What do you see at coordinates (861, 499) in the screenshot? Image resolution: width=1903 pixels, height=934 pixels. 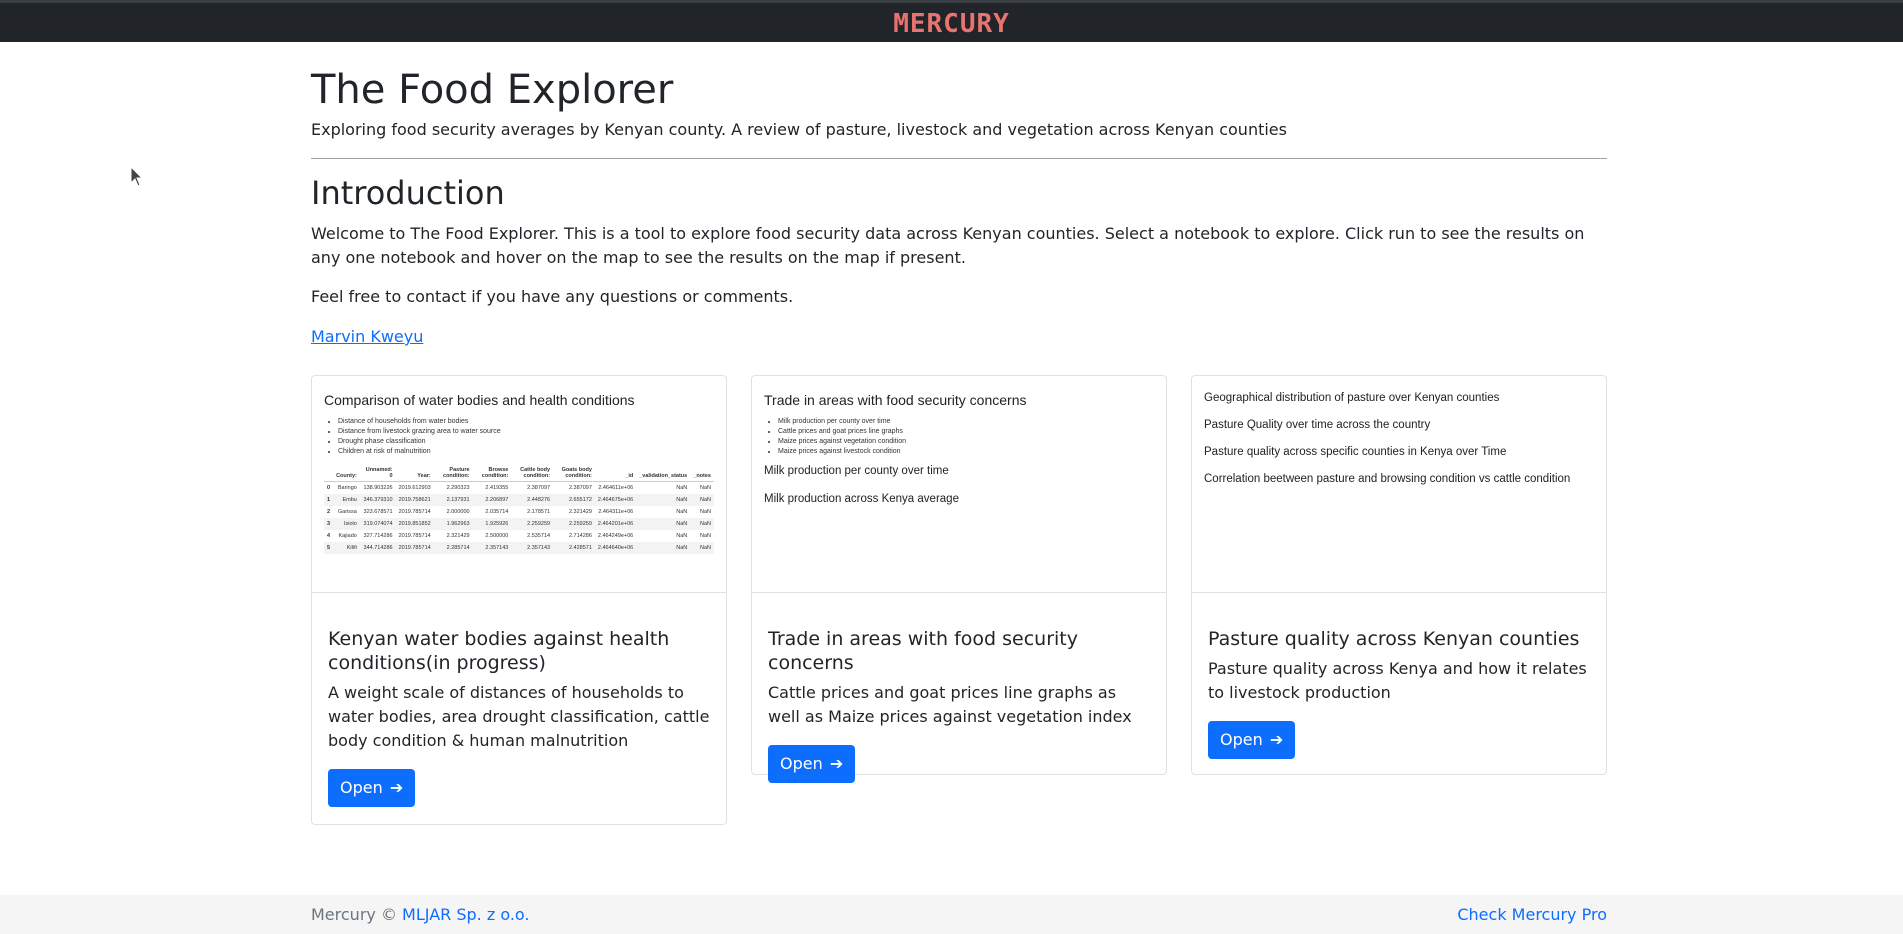 I see `preview-line: Milk production across Kenya average` at bounding box center [861, 499].